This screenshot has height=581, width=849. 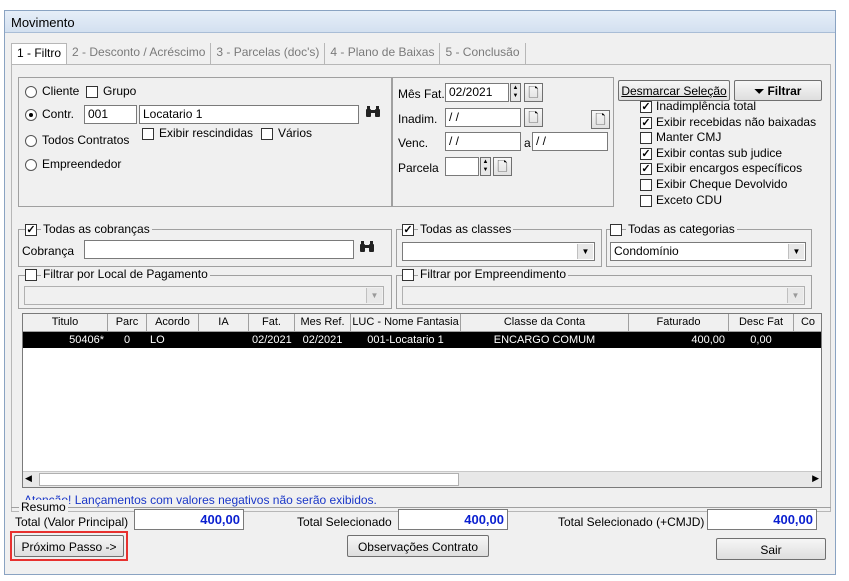 I want to click on categorias-value: Condomínio, so click(x=646, y=251).